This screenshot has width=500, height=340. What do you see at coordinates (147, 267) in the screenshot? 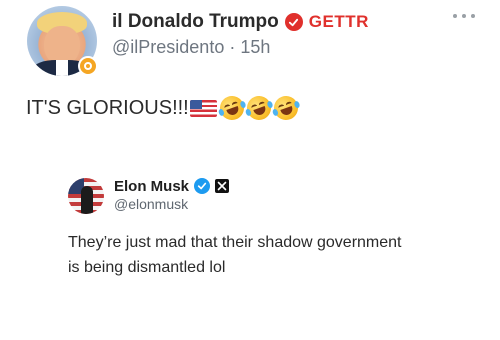
I see `quoted-text-line: is being dismantled lol` at bounding box center [147, 267].